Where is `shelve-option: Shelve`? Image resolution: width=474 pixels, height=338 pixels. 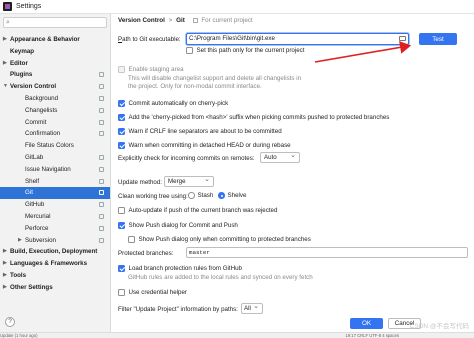
shelve-option: Shelve is located at coordinates (232, 195).